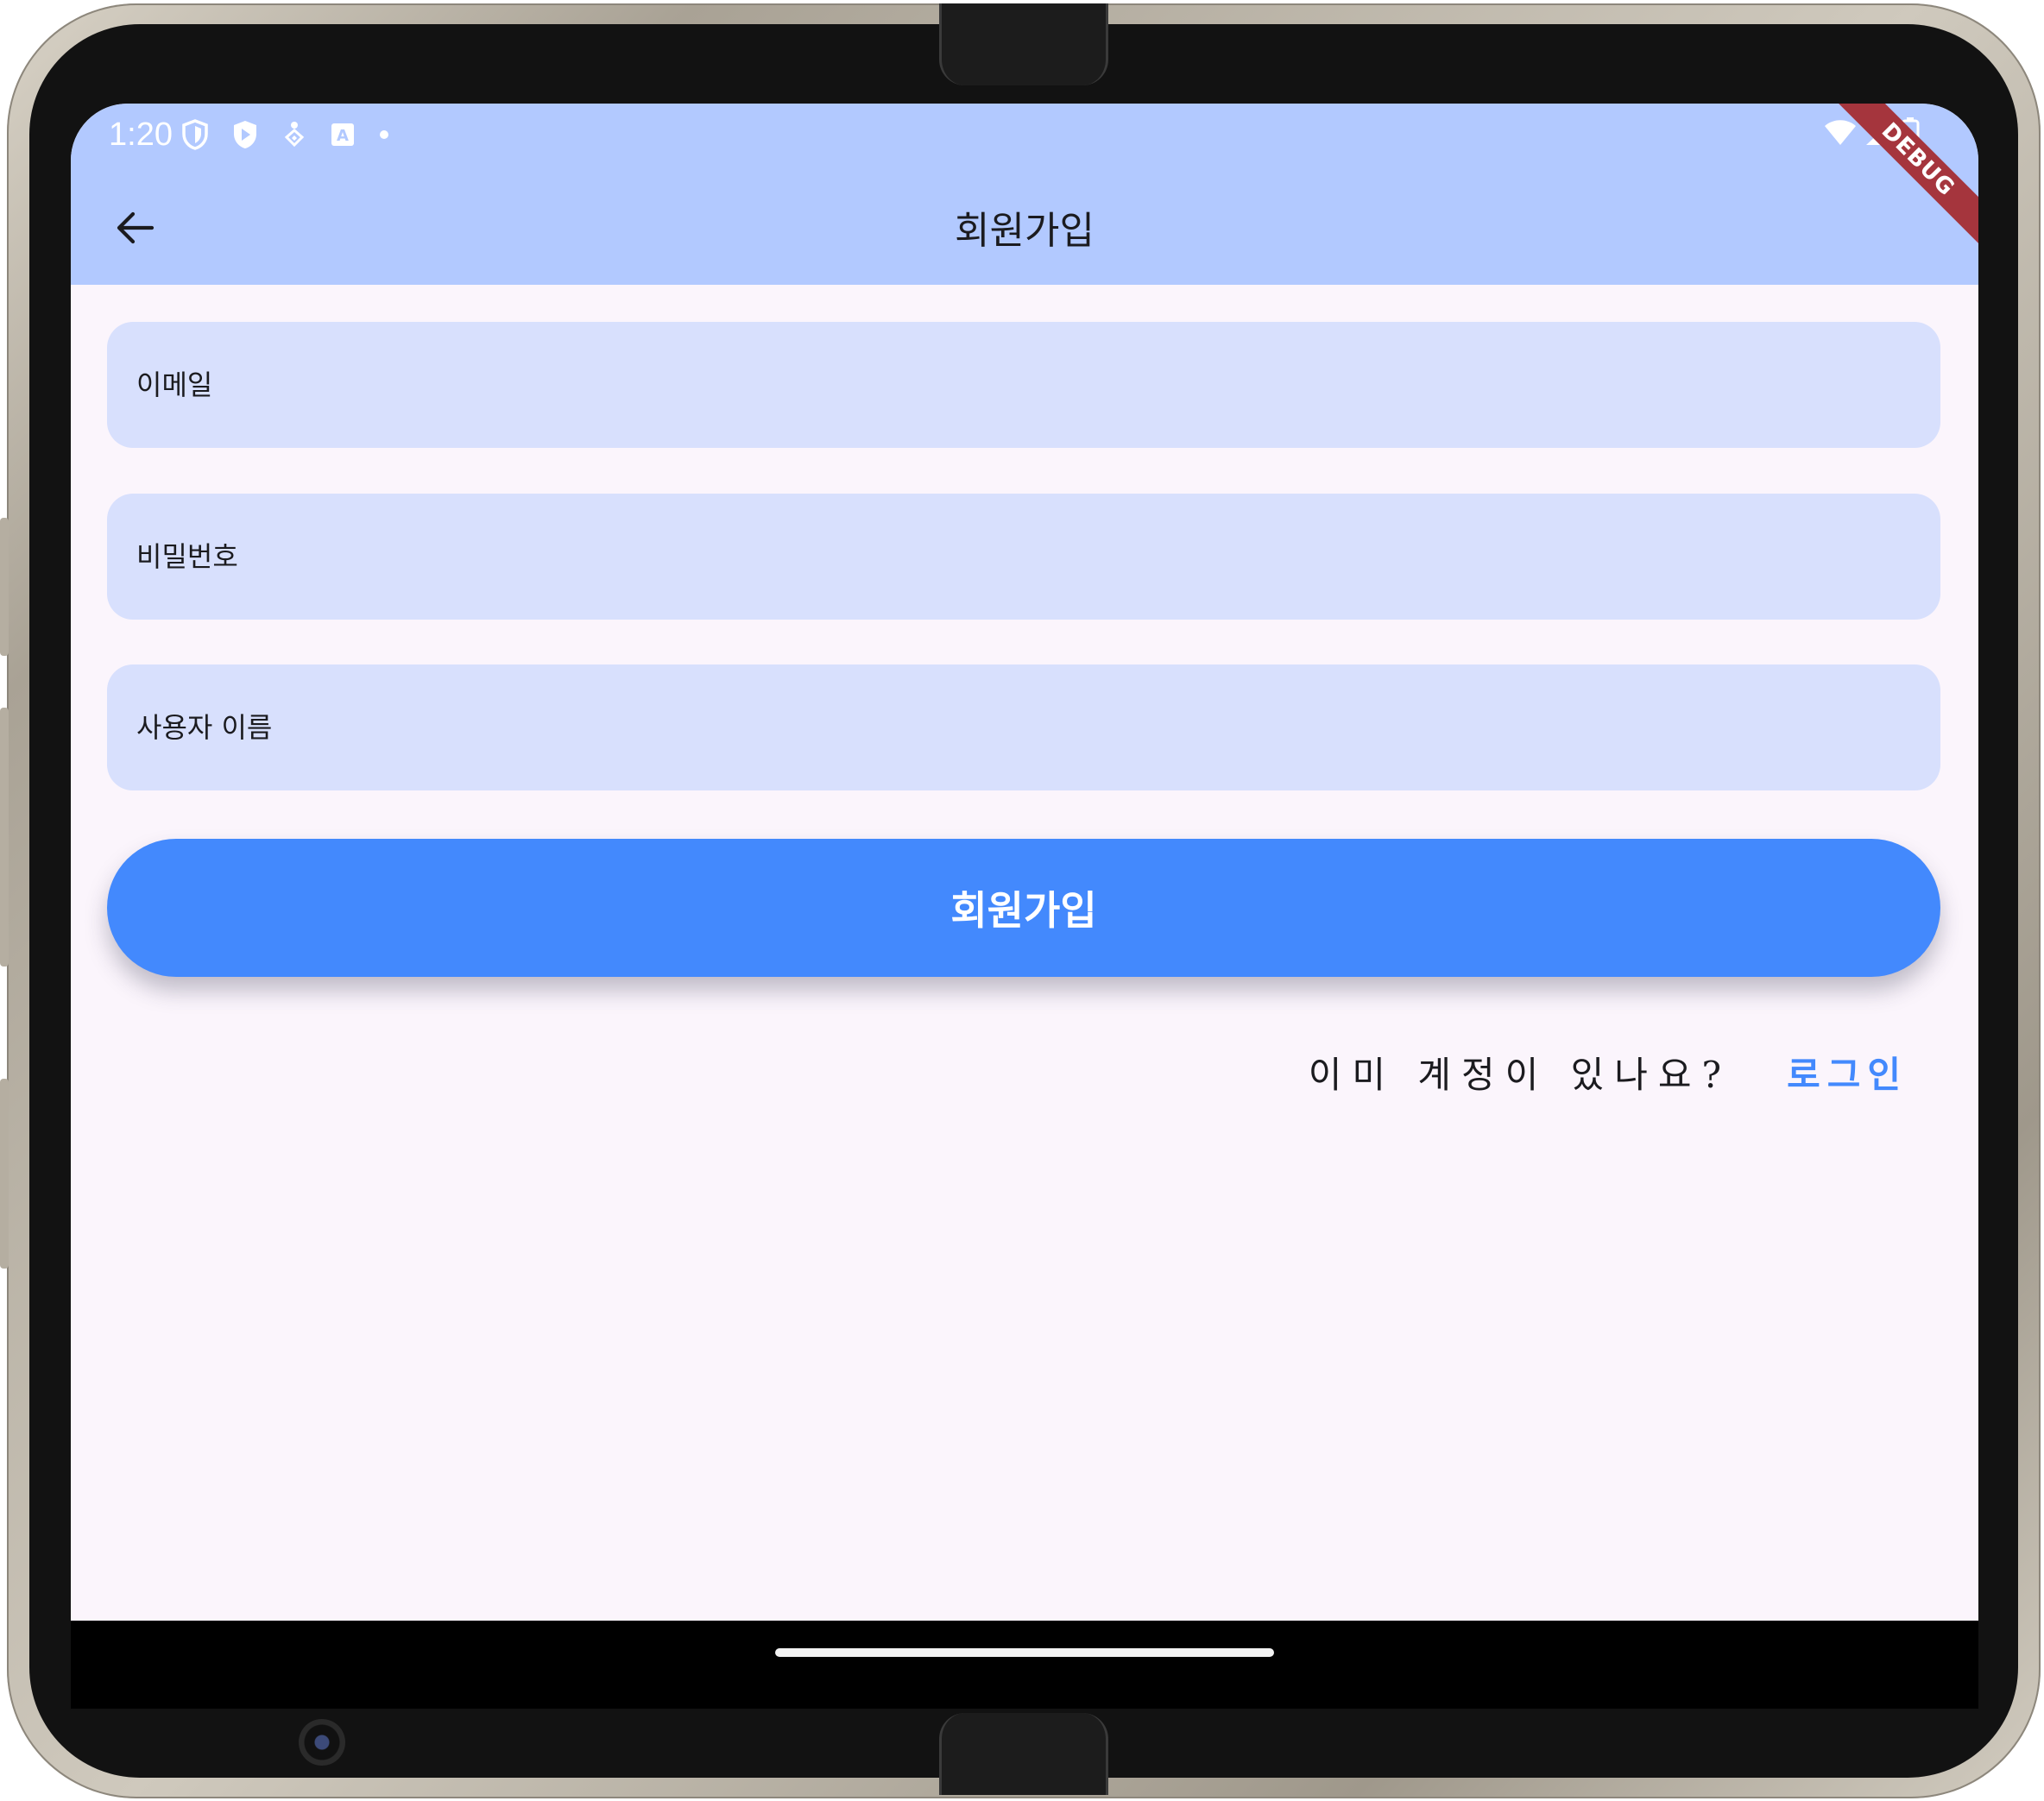  Describe the element at coordinates (141, 135) in the screenshot. I see `status-time: 1:20` at that location.